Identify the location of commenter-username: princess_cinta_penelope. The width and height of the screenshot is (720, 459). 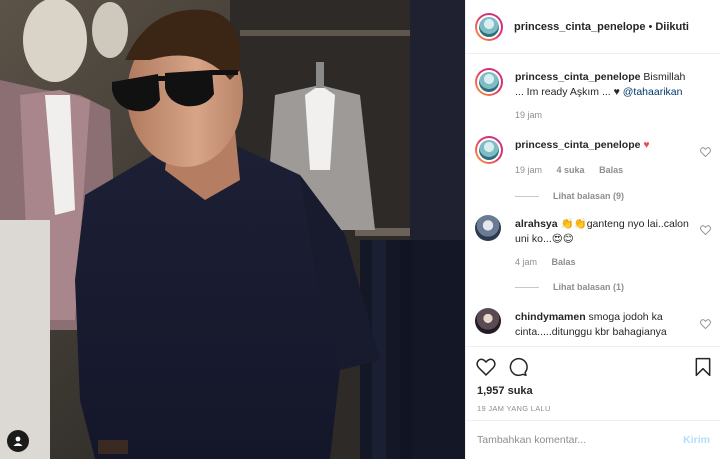
(577, 145).